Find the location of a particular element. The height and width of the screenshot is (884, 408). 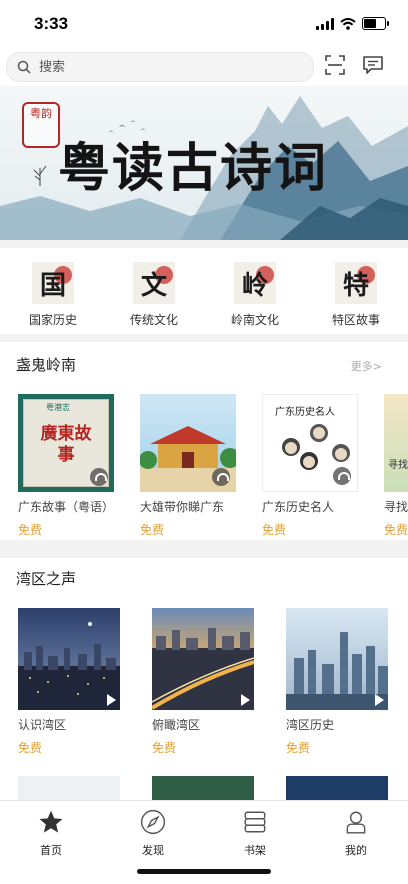

category-row: 国 国家历史 文 传统文化 岭 岭南文化 特 特区故事 is located at coordinates (204, 291).